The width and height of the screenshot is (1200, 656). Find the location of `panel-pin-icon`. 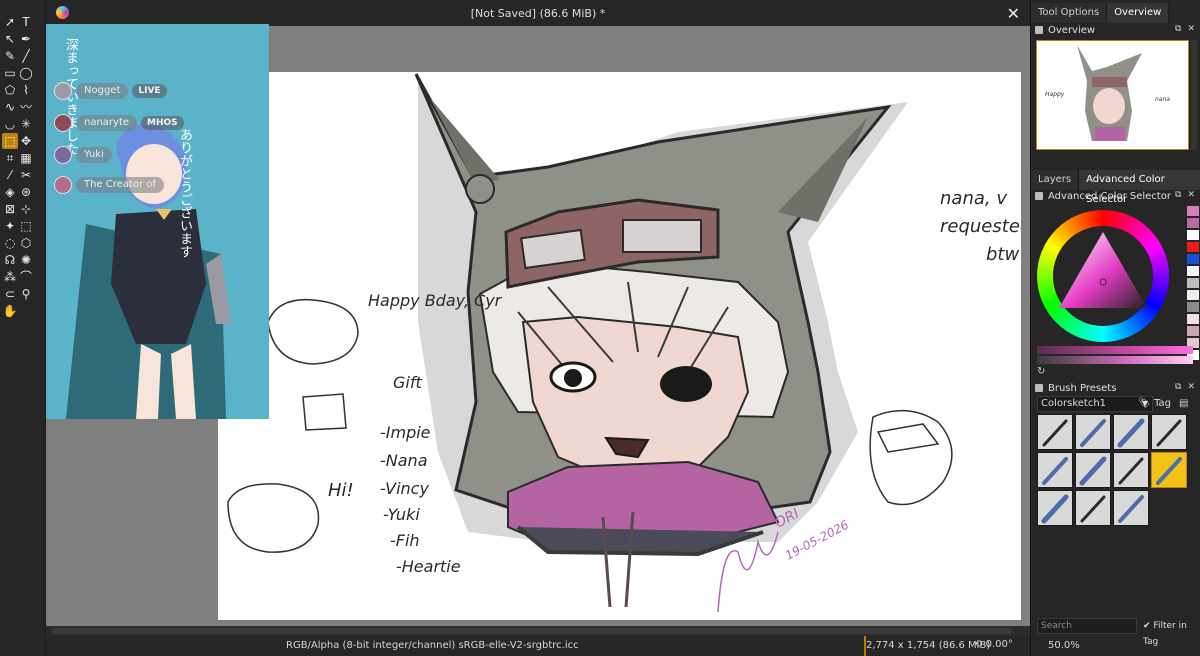

panel-pin-icon is located at coordinates (1039, 196).